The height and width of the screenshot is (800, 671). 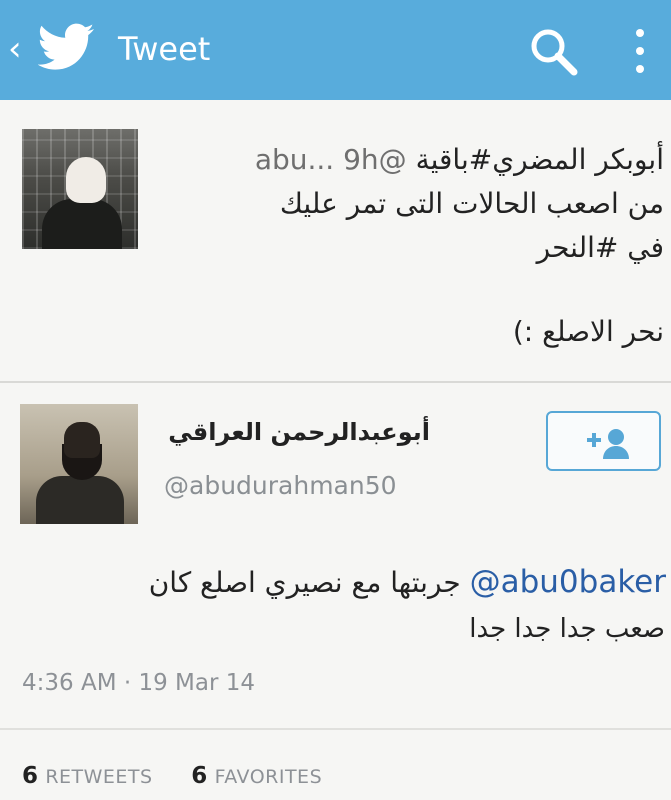 I want to click on retweets-label: RETWEETS, so click(x=99, y=777).